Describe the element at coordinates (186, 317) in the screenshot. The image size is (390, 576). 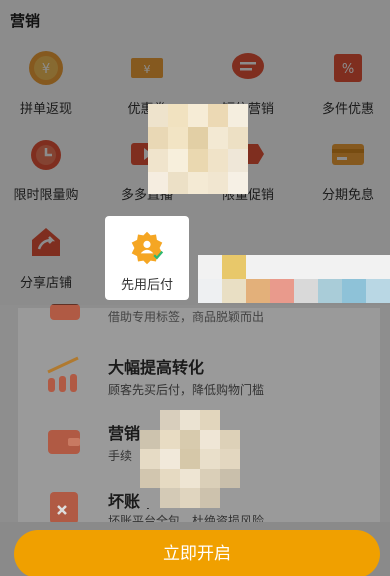
I see `feature-subtitle: 借助专用标签，商品脱颖而出` at that location.